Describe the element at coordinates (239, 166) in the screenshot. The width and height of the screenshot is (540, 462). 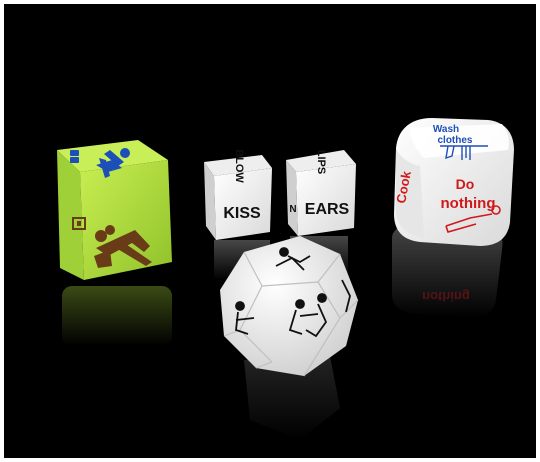
I see `die-face-top-label: BLOW` at that location.